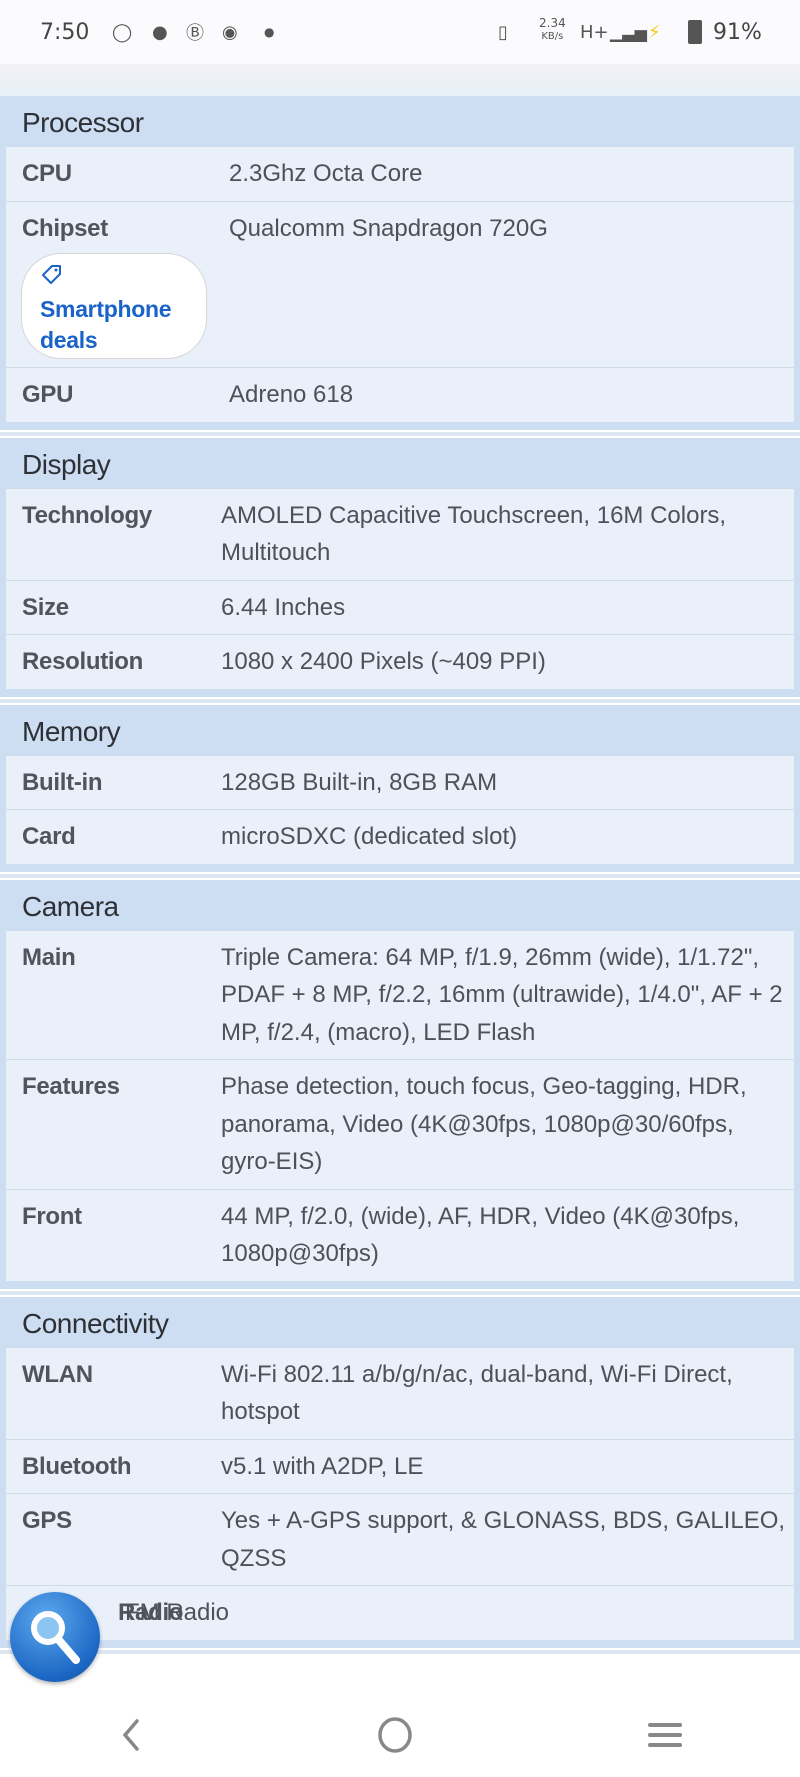  Describe the element at coordinates (665, 1735) in the screenshot. I see `recents-icon` at that location.